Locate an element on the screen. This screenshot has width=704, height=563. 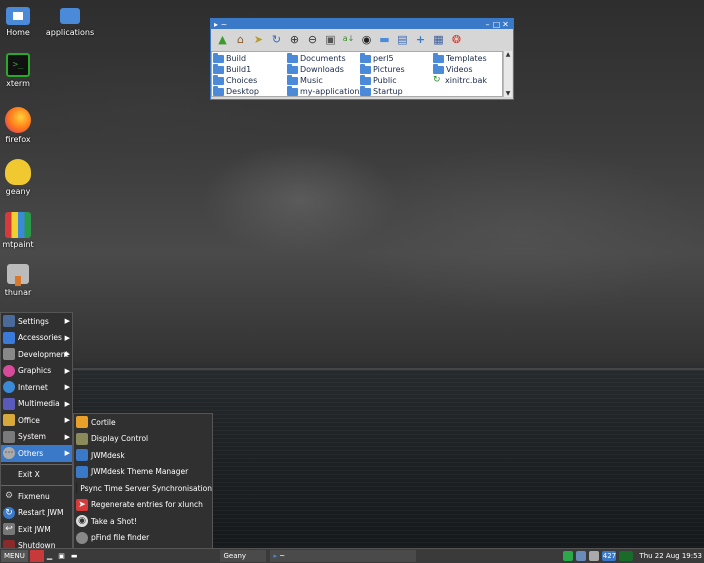
maximize-button: □ is located at coordinates (496, 24).